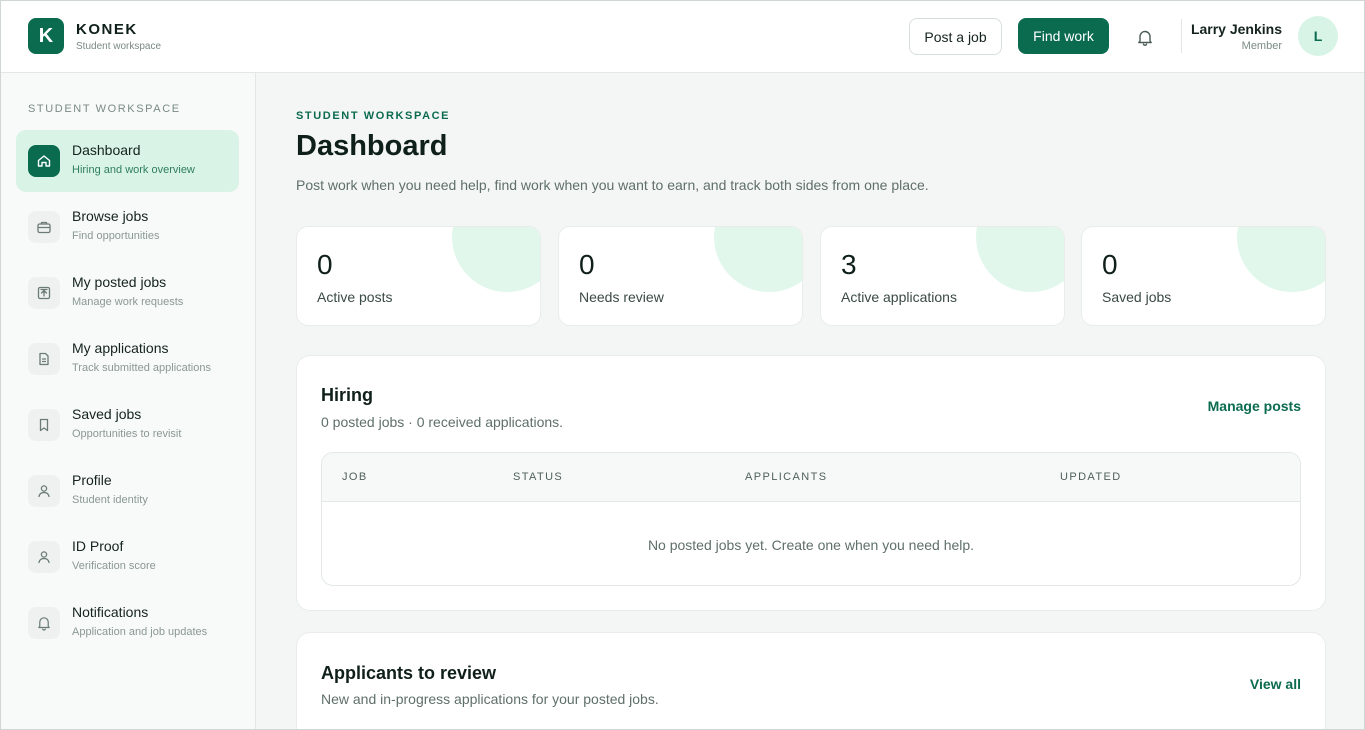 The height and width of the screenshot is (730, 1365). Describe the element at coordinates (44, 425) in the screenshot. I see `bookmark-icon` at that location.